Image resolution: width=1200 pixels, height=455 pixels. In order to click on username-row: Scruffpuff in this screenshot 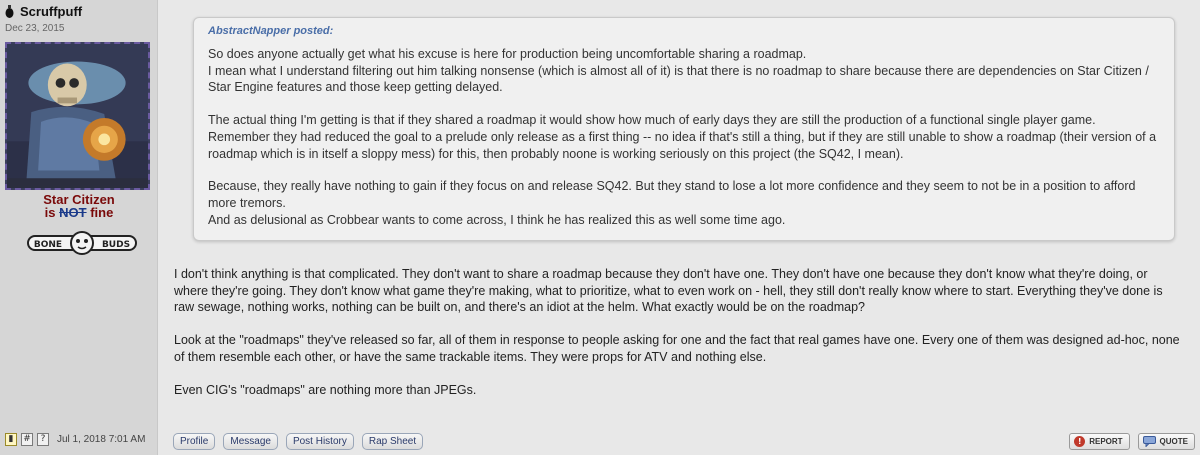, I will do `click(43, 11)`.